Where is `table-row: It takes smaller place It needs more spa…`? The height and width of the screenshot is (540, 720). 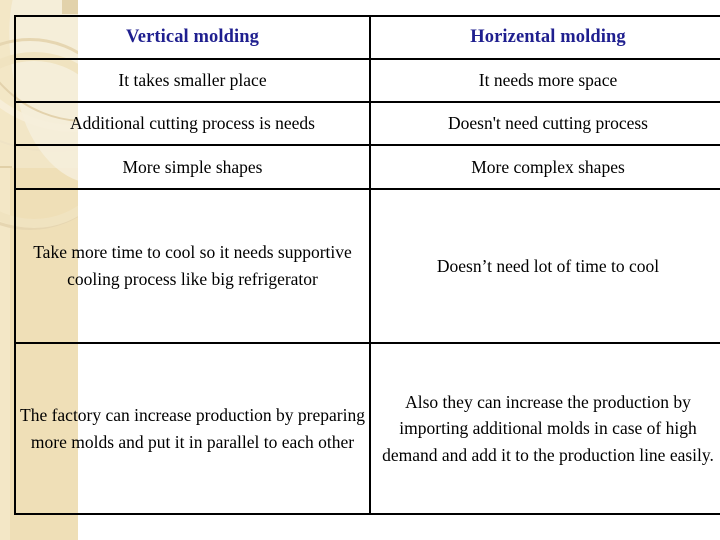
table-row: It takes smaller place It needs more spa… is located at coordinates (367, 80).